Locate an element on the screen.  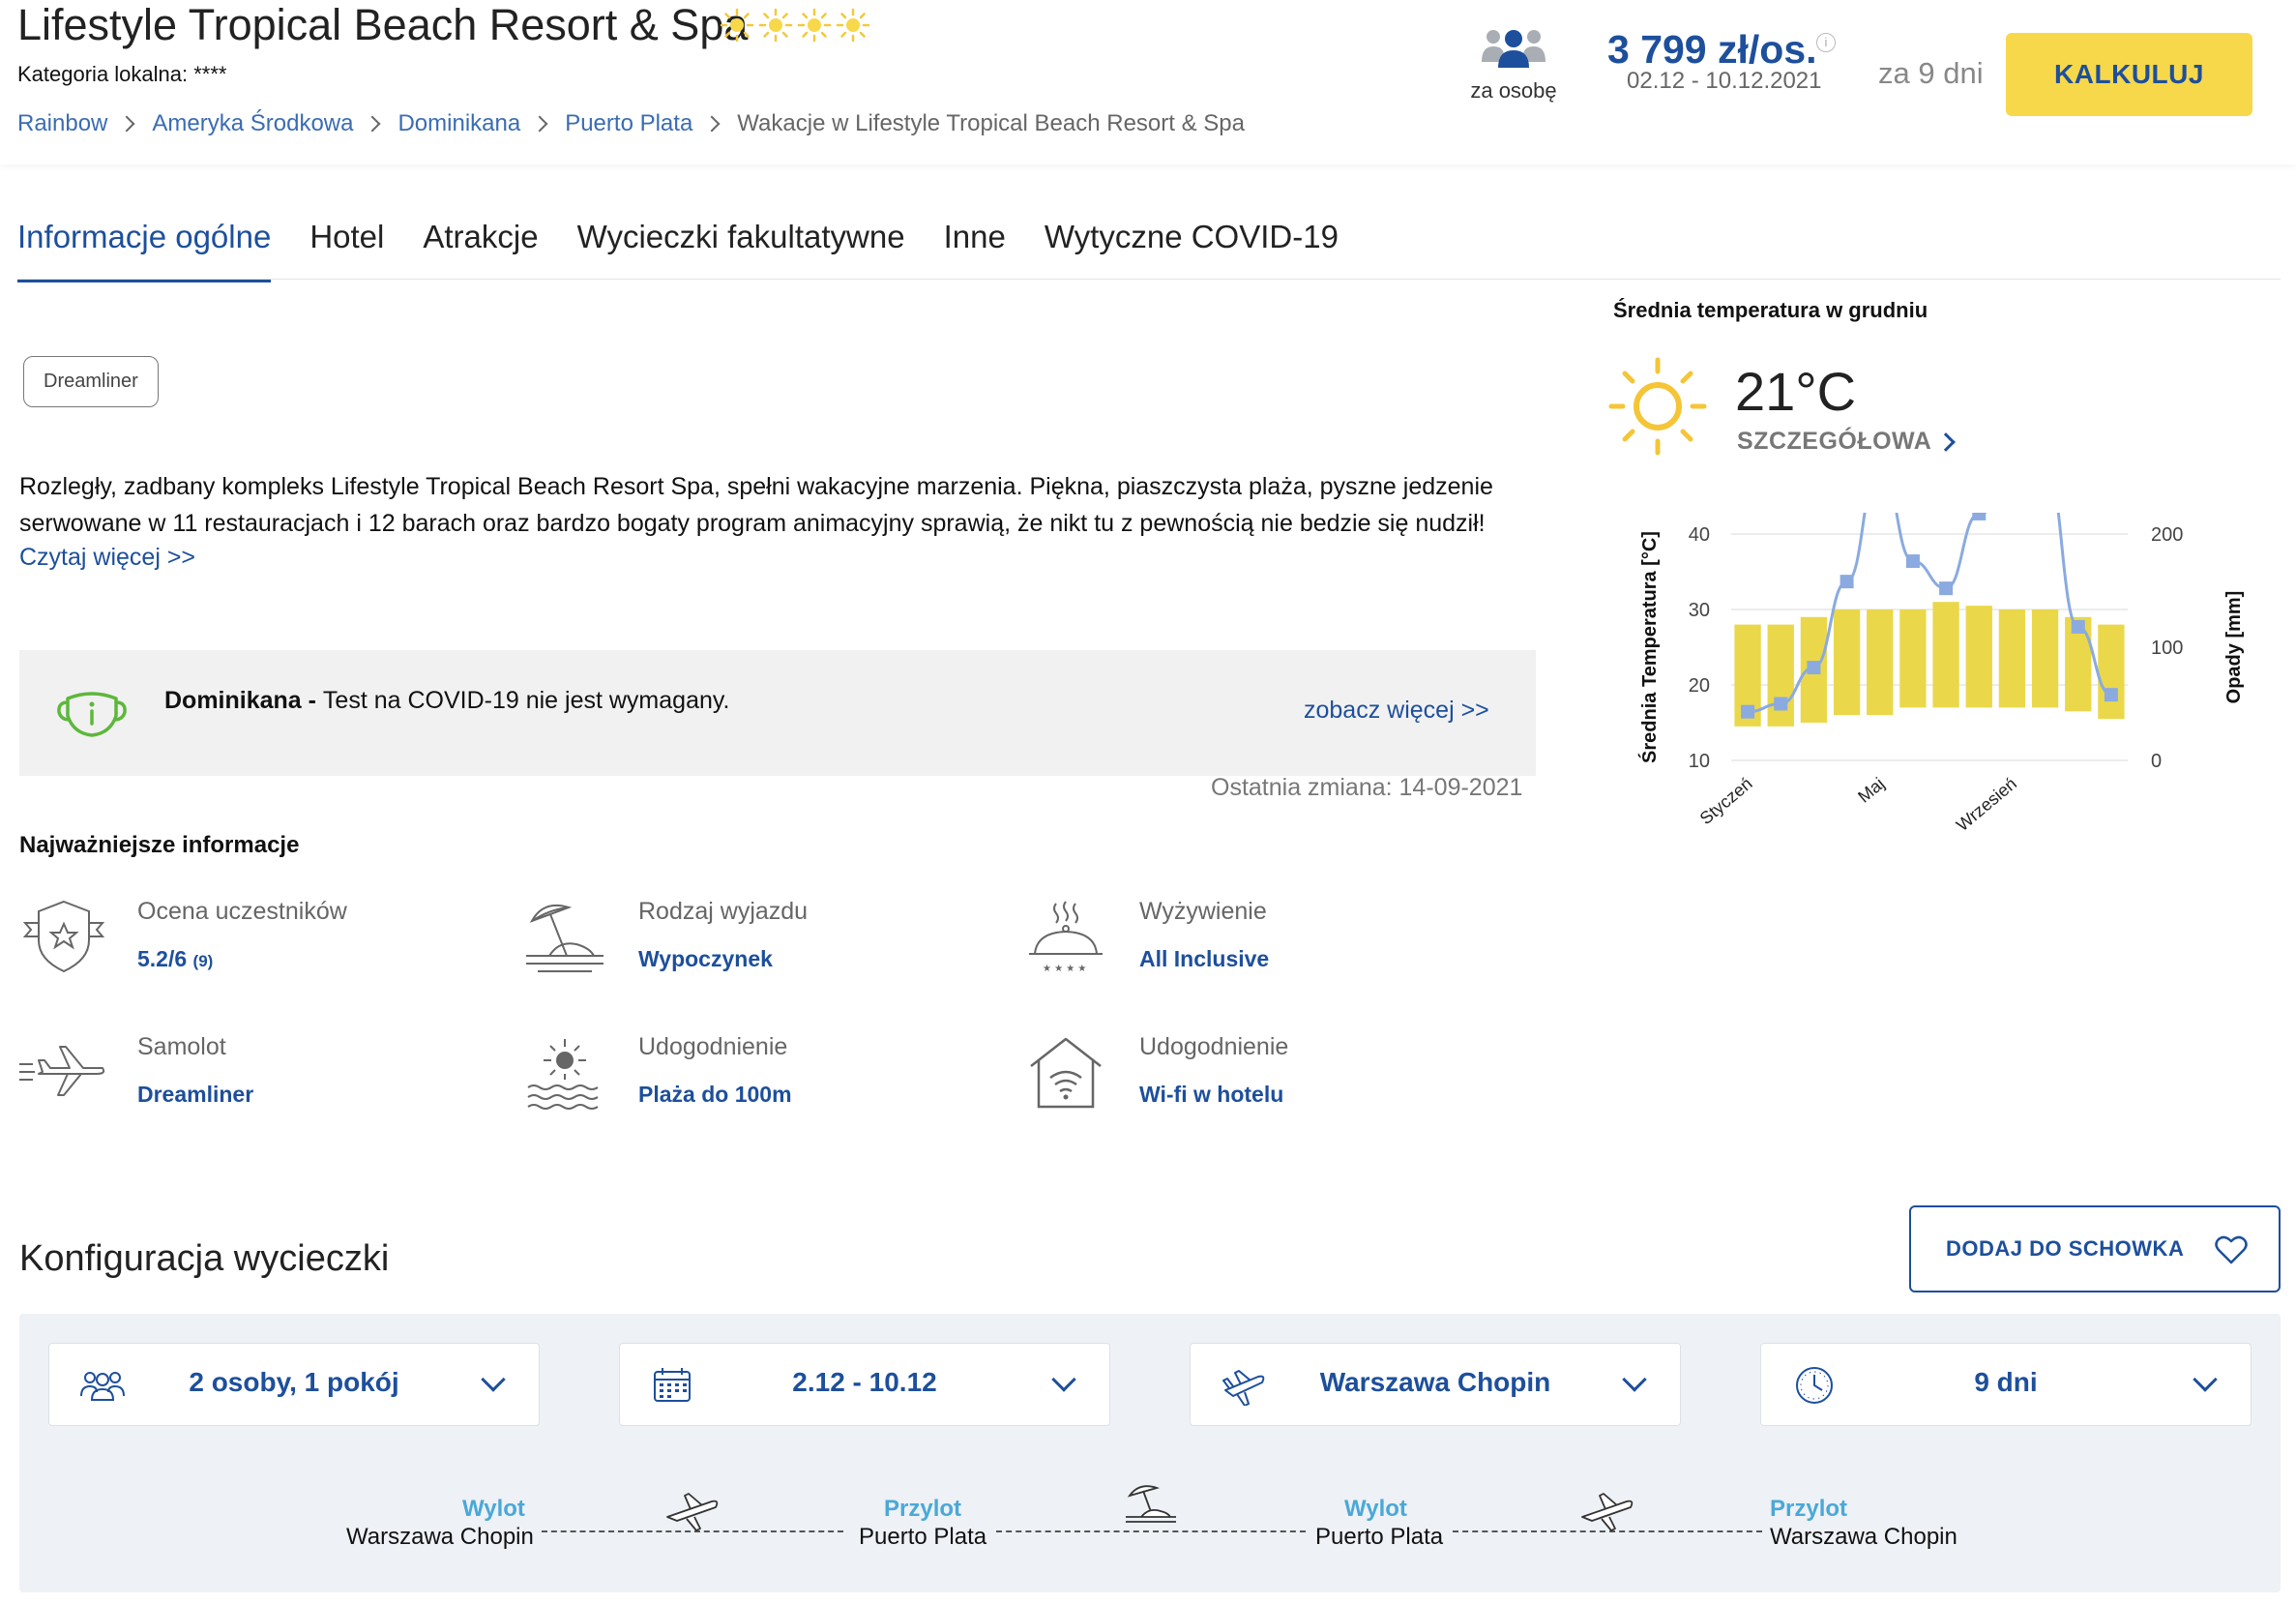
add-to-favorites-button: DODAJ DO SCHOWKA is located at coordinates (2095, 1249).